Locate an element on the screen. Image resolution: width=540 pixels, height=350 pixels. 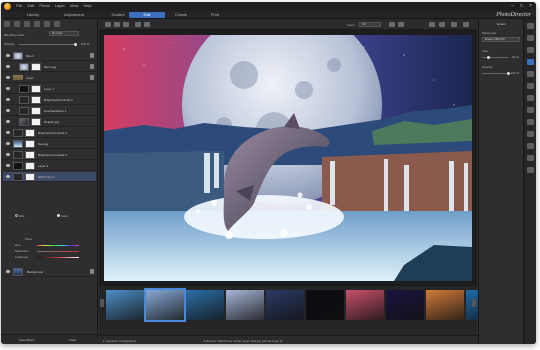
layer-row: Brightness/Contrast 3 is located at coordinates (49, 155).